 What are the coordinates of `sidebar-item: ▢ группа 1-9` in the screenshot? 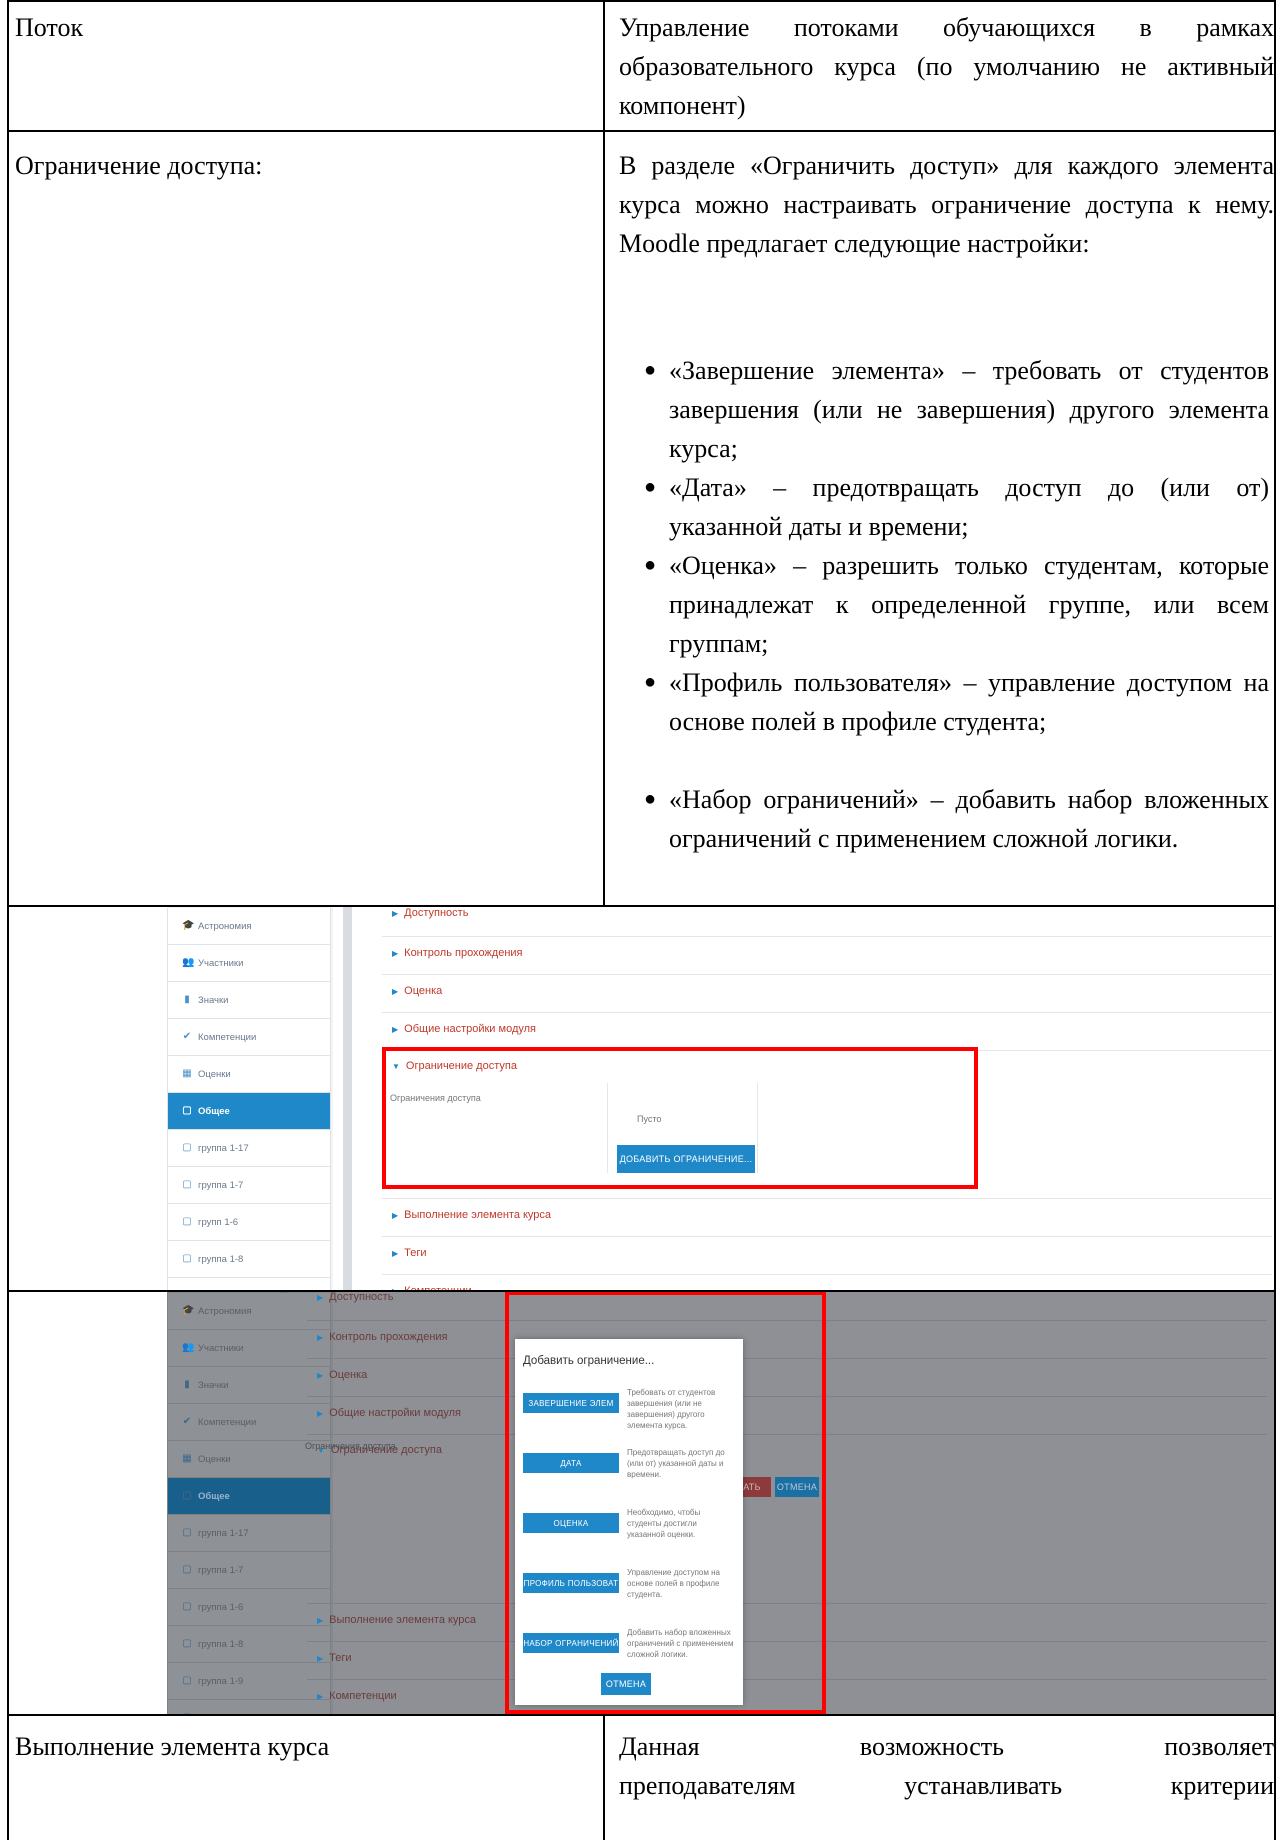 It's located at (249, 1681).